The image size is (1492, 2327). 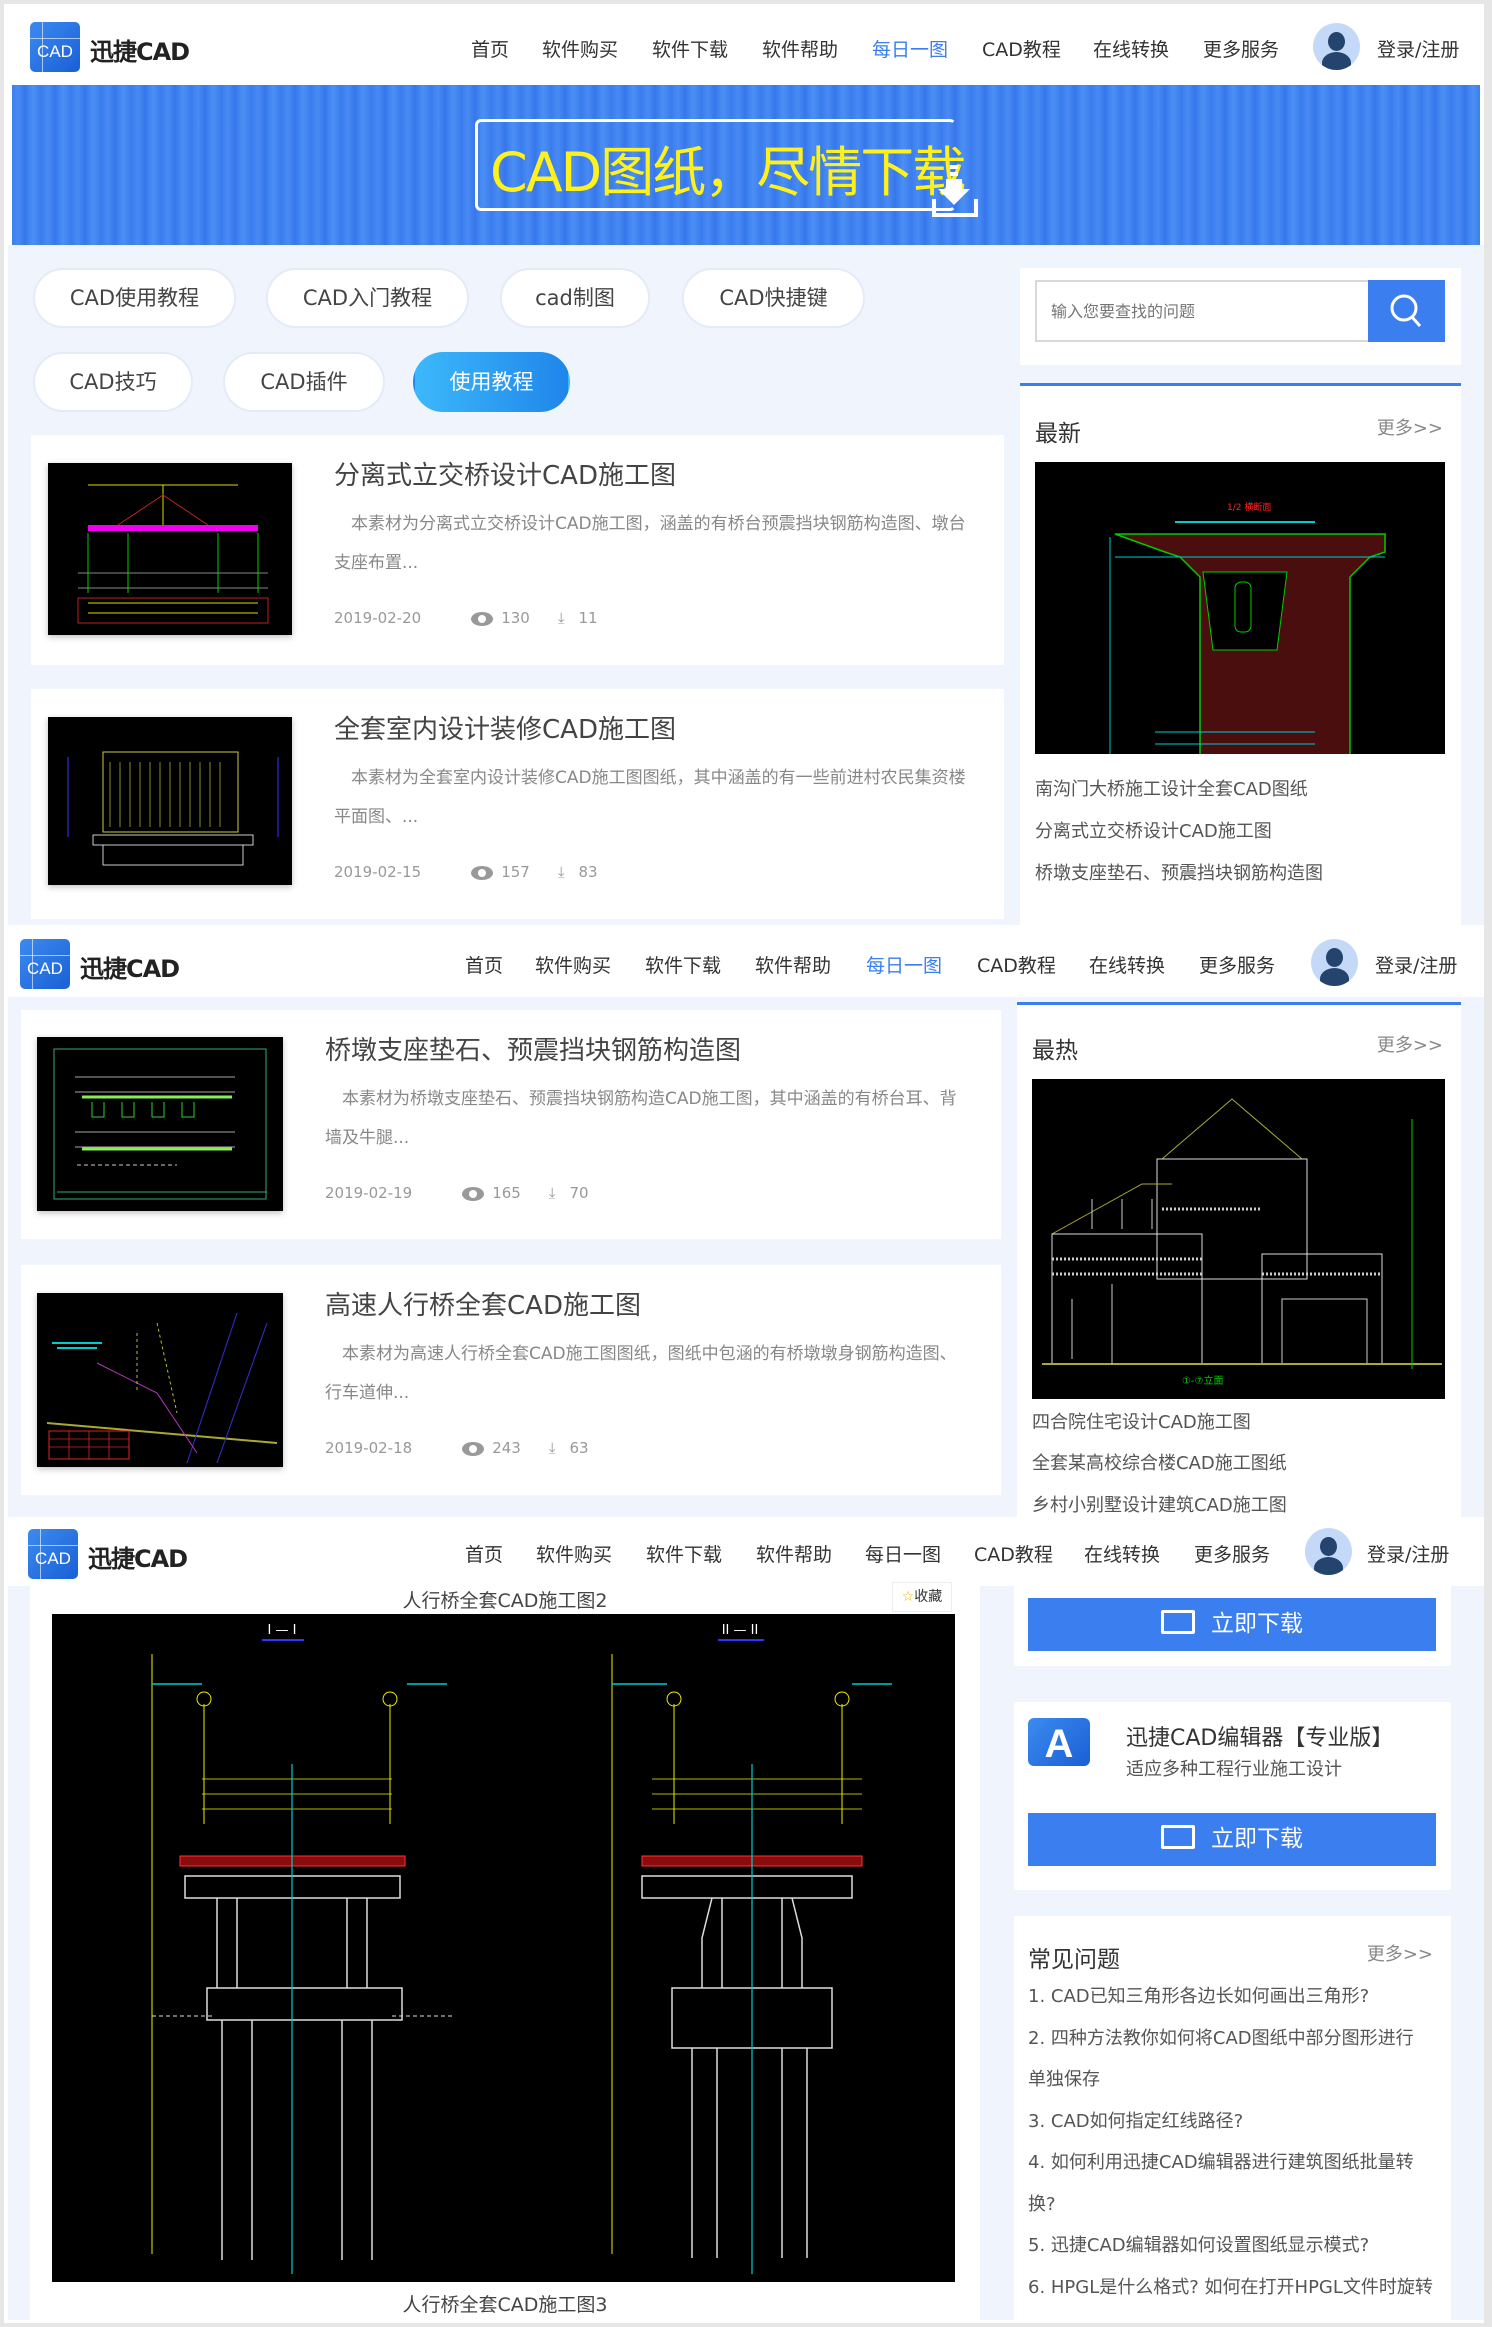 I want to click on search-icon, so click(x=1406, y=310).